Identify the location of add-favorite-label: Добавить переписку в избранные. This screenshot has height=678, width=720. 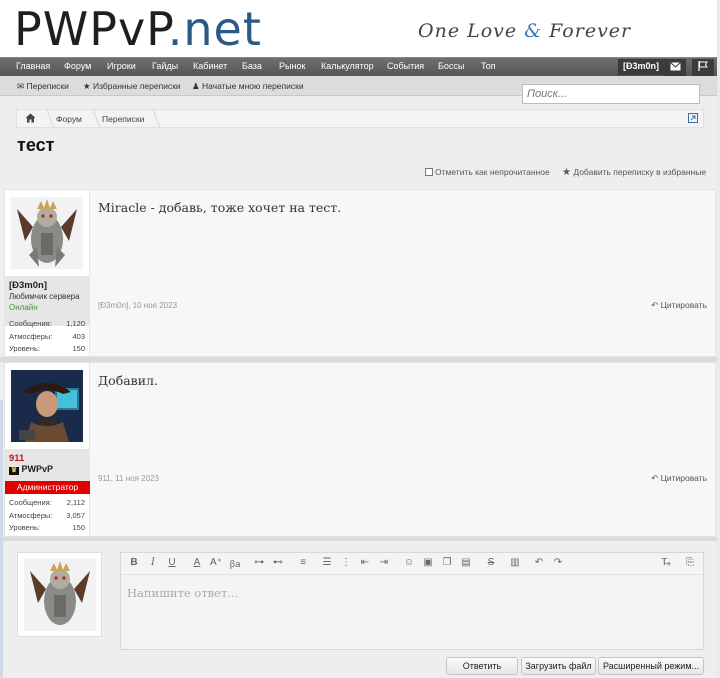
(640, 172).